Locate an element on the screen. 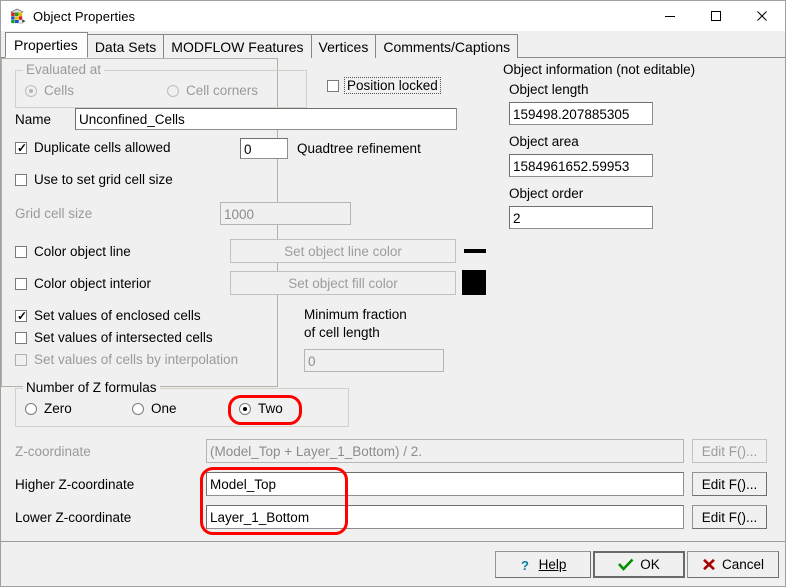 The image size is (786, 587). check-mark-icon is located at coordinates (626, 564).